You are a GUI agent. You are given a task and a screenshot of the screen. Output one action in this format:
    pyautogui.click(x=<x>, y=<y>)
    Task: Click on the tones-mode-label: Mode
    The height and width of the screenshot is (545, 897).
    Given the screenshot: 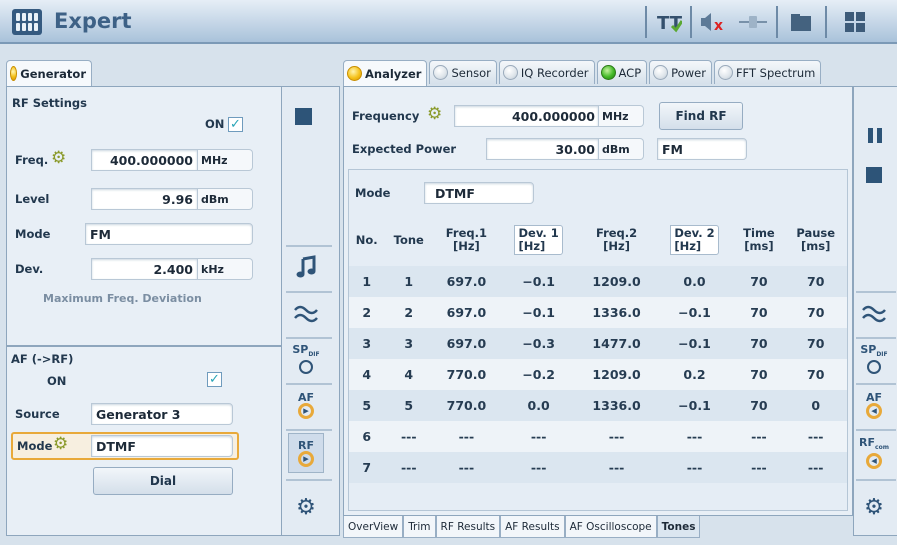 What is the action you would take?
    pyautogui.click(x=373, y=193)
    